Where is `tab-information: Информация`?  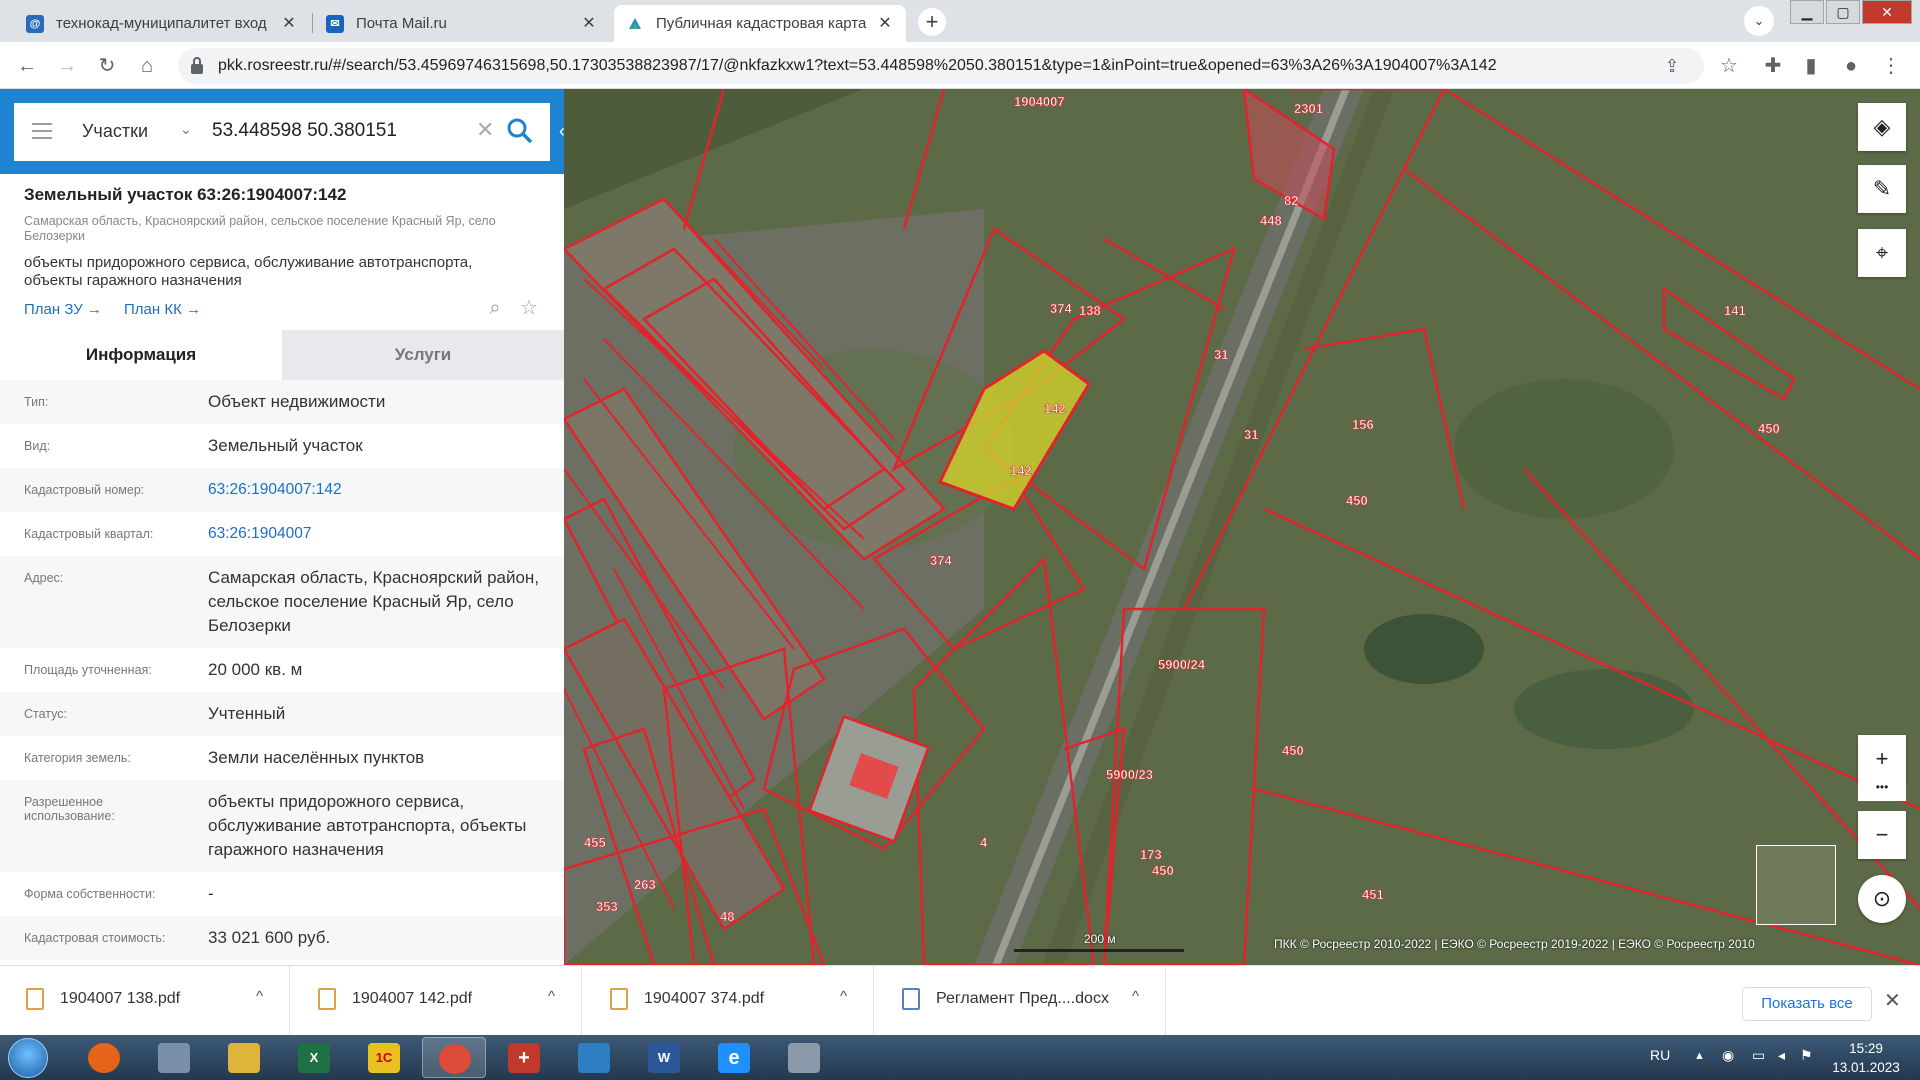 tab-information: Информация is located at coordinates (141, 355).